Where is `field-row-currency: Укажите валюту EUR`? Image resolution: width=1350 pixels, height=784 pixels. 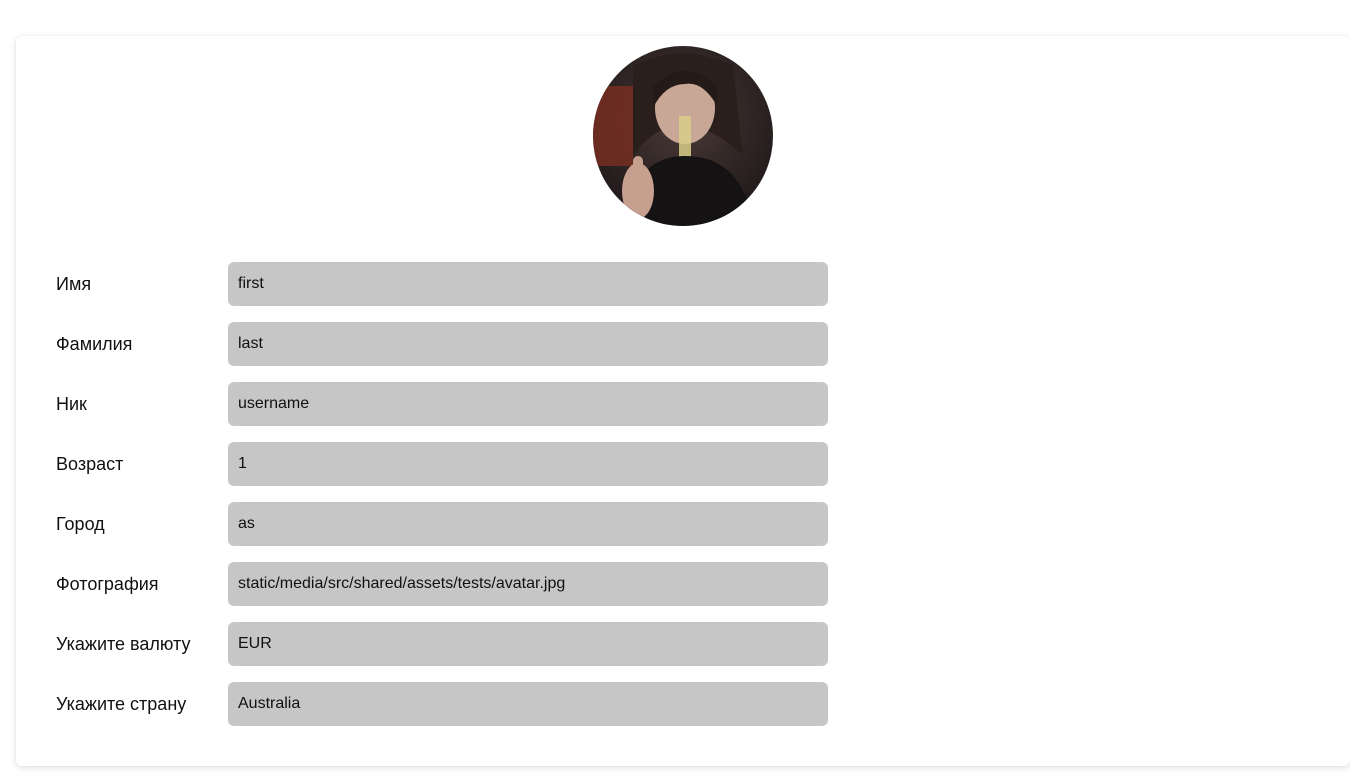 field-row-currency: Укажите валюту EUR is located at coordinates (442, 644).